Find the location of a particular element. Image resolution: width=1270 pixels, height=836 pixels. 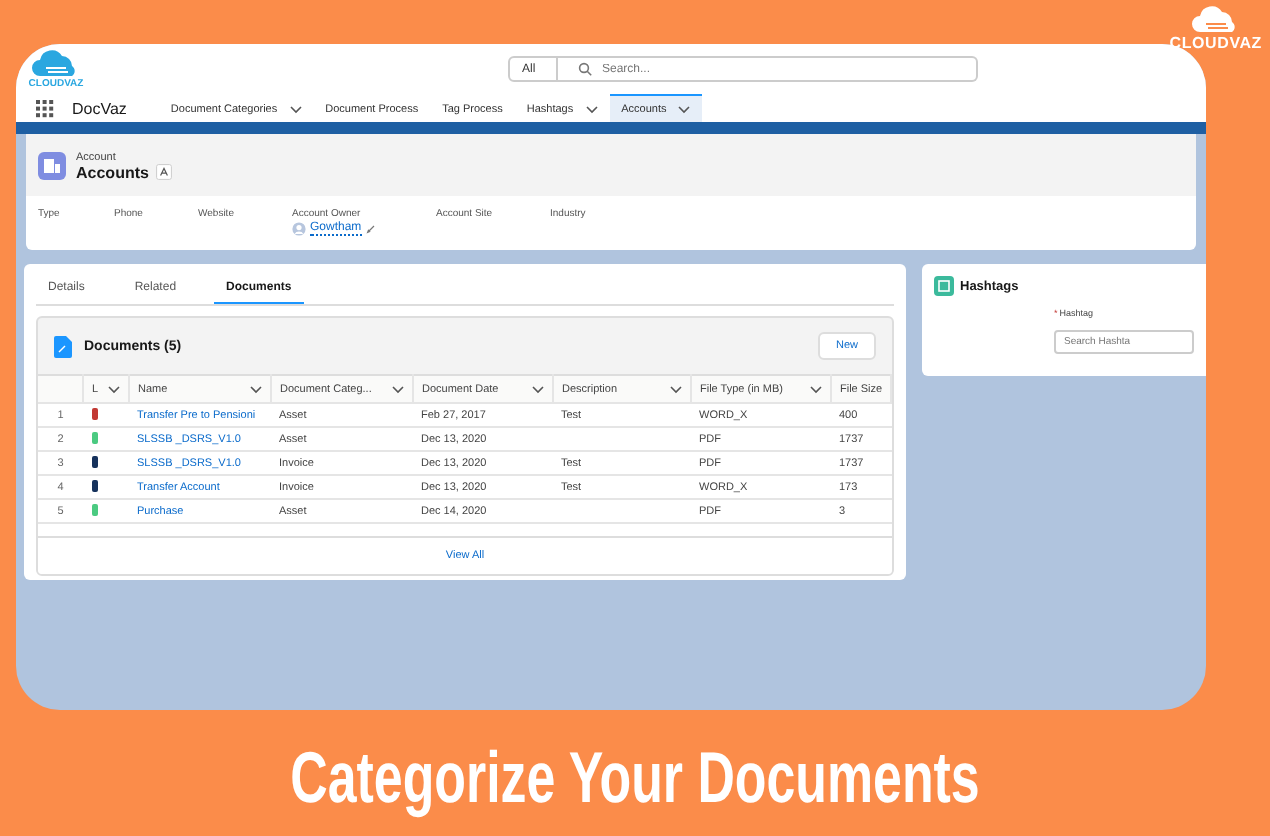

app-launcher-icon is located at coordinates (45, 108).